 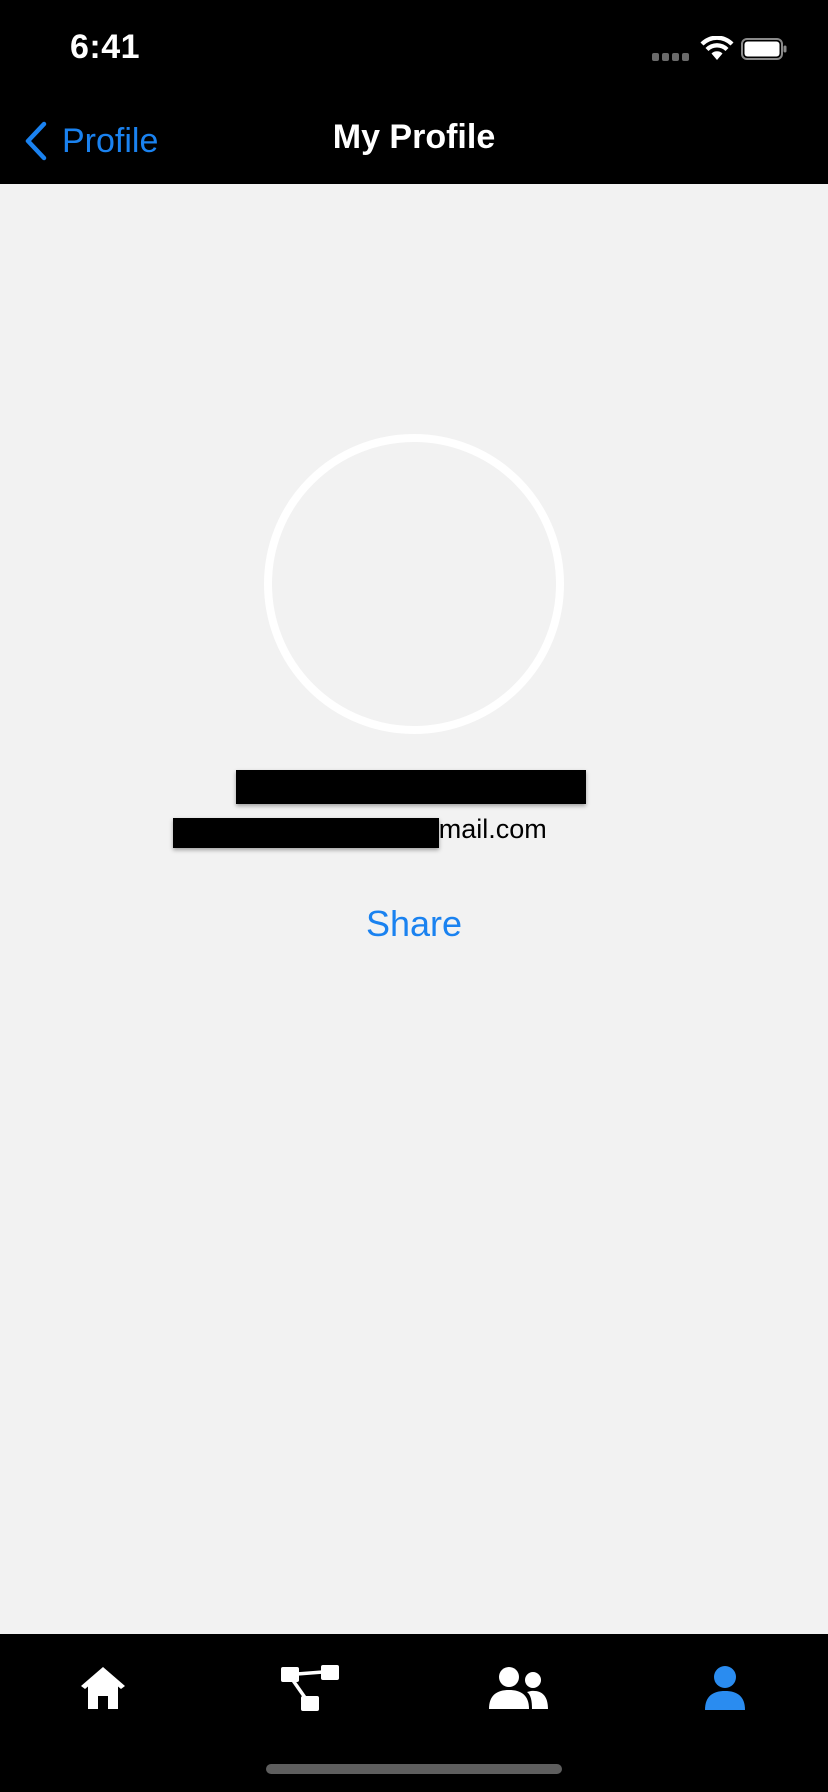 I want to click on cellular-signal-icon, so click(x=671, y=58).